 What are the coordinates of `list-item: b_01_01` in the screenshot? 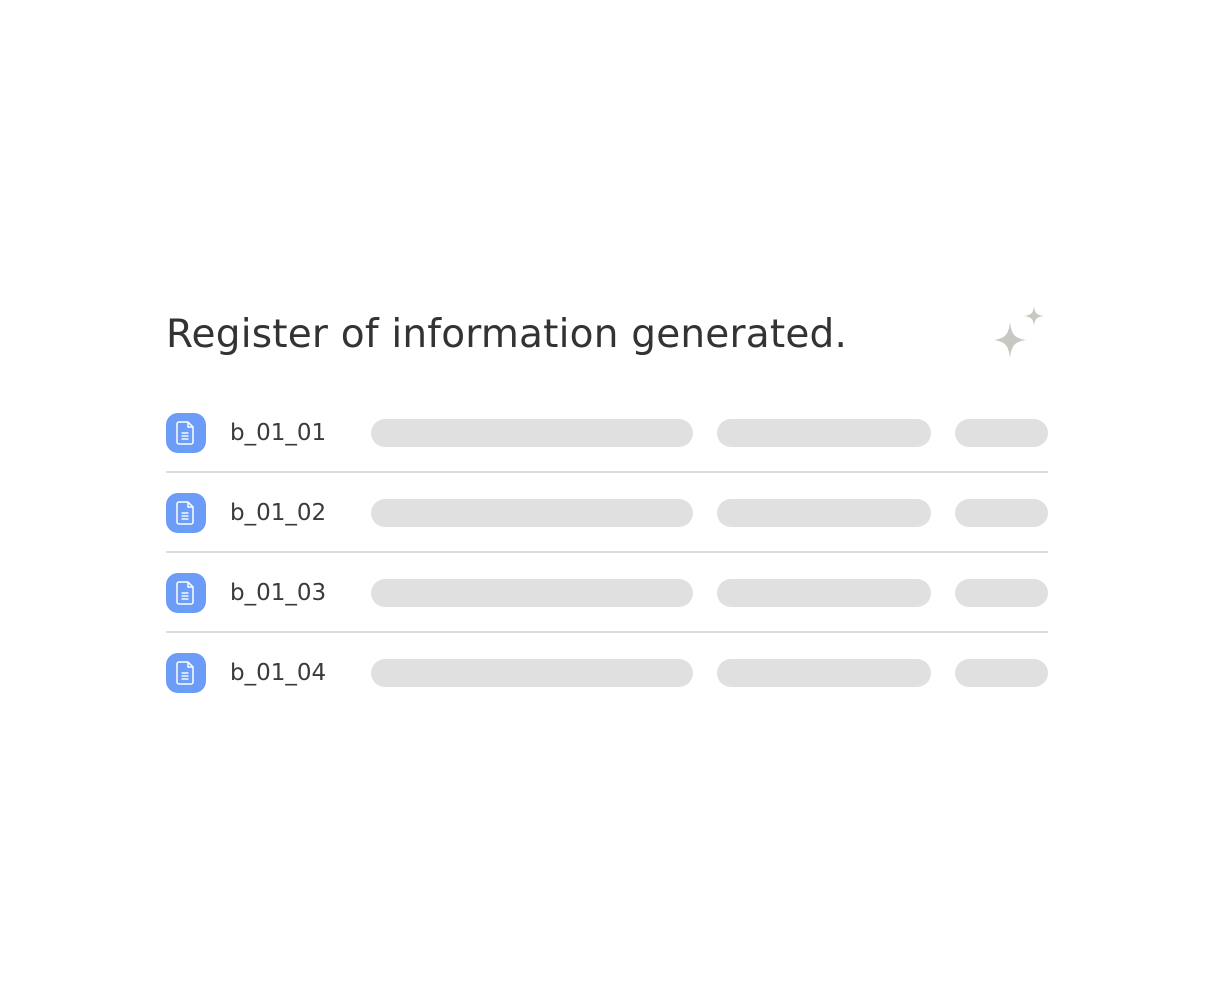 It's located at (607, 443).